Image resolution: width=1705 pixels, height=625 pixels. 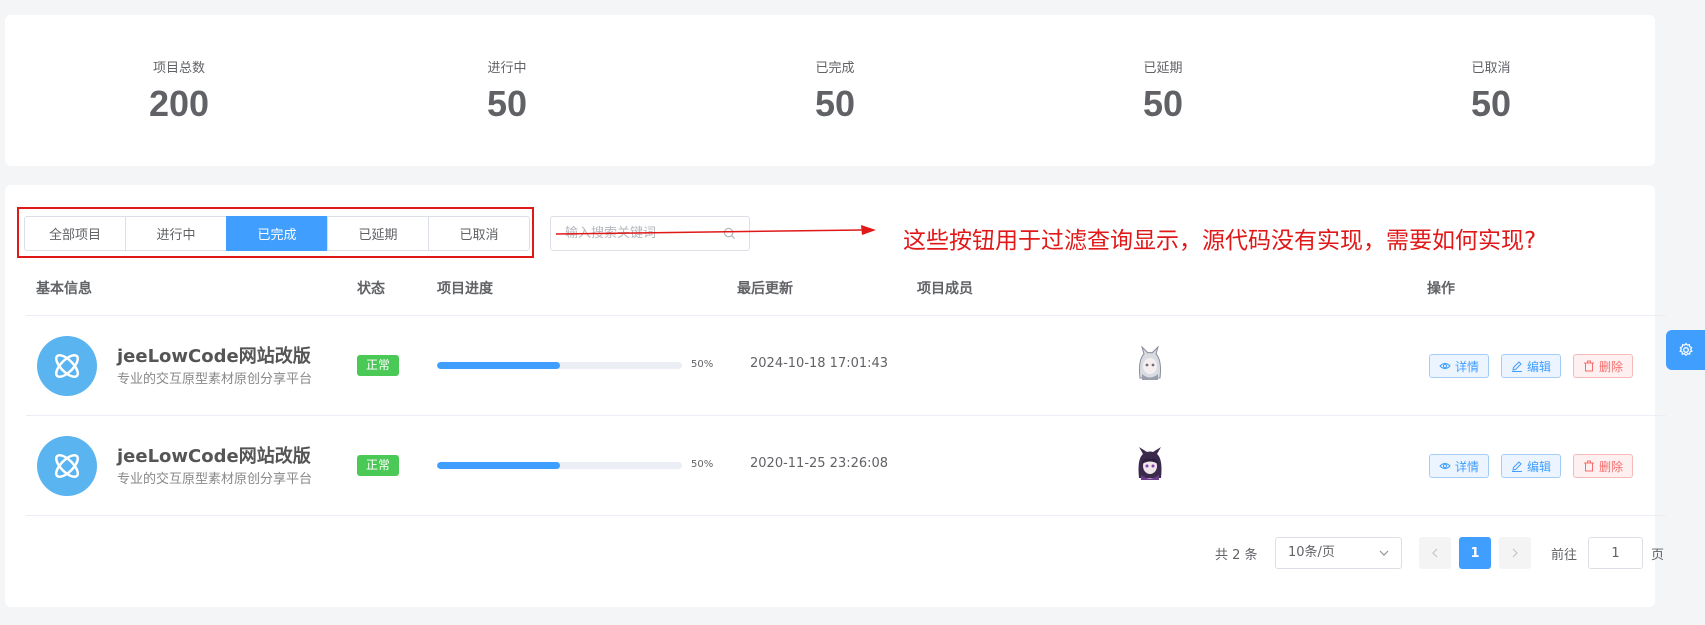 What do you see at coordinates (64, 289) in the screenshot?
I see `column-header: 基本信息` at bounding box center [64, 289].